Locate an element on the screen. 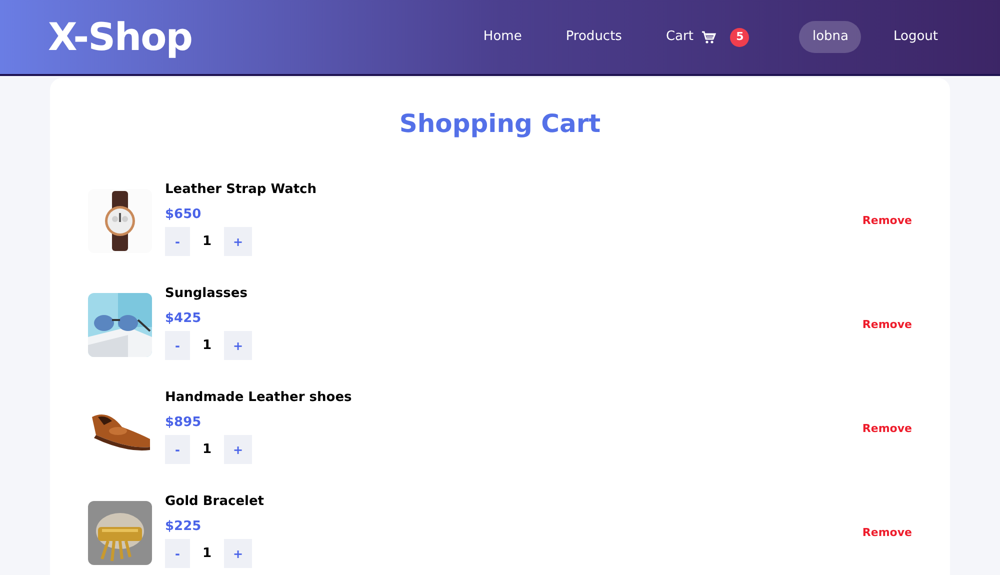  cart-icon is located at coordinates (708, 37).